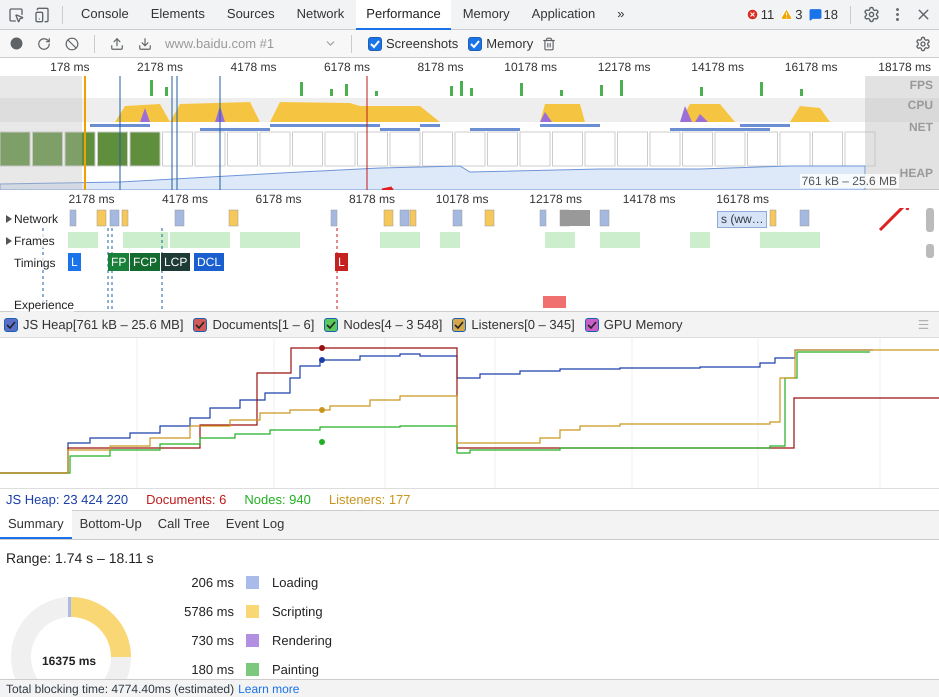  Describe the element at coordinates (35, 263) in the screenshot. I see `track-label: Timings` at that location.